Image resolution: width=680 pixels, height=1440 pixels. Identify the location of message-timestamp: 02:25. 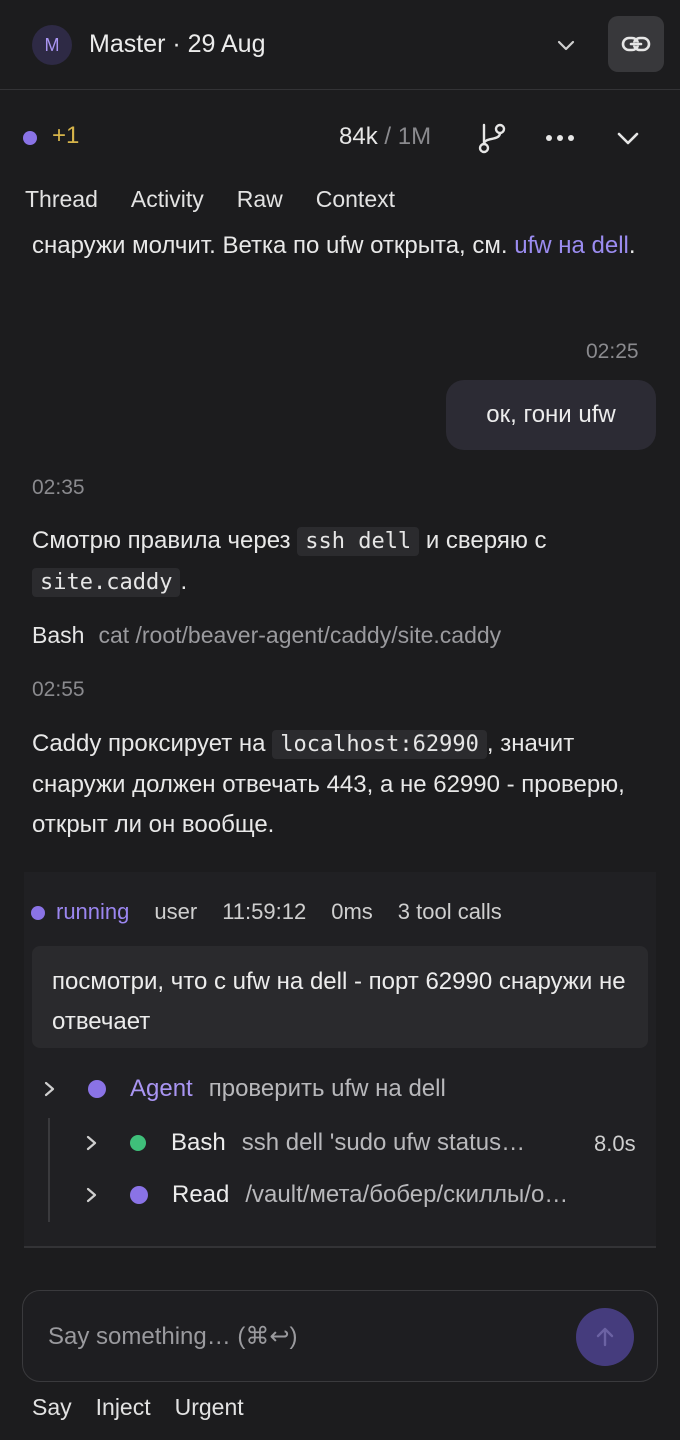
(612, 351).